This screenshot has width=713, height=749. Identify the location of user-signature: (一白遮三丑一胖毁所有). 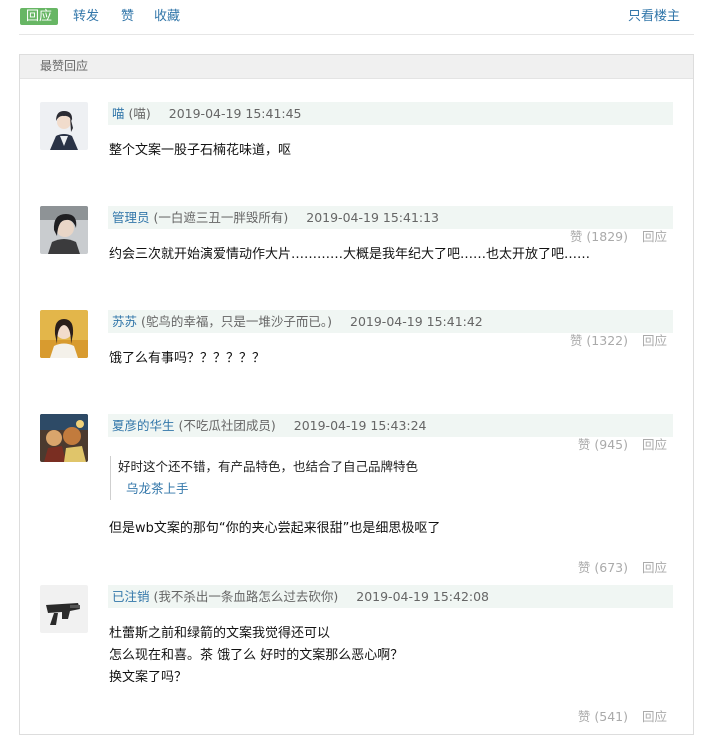
(221, 217).